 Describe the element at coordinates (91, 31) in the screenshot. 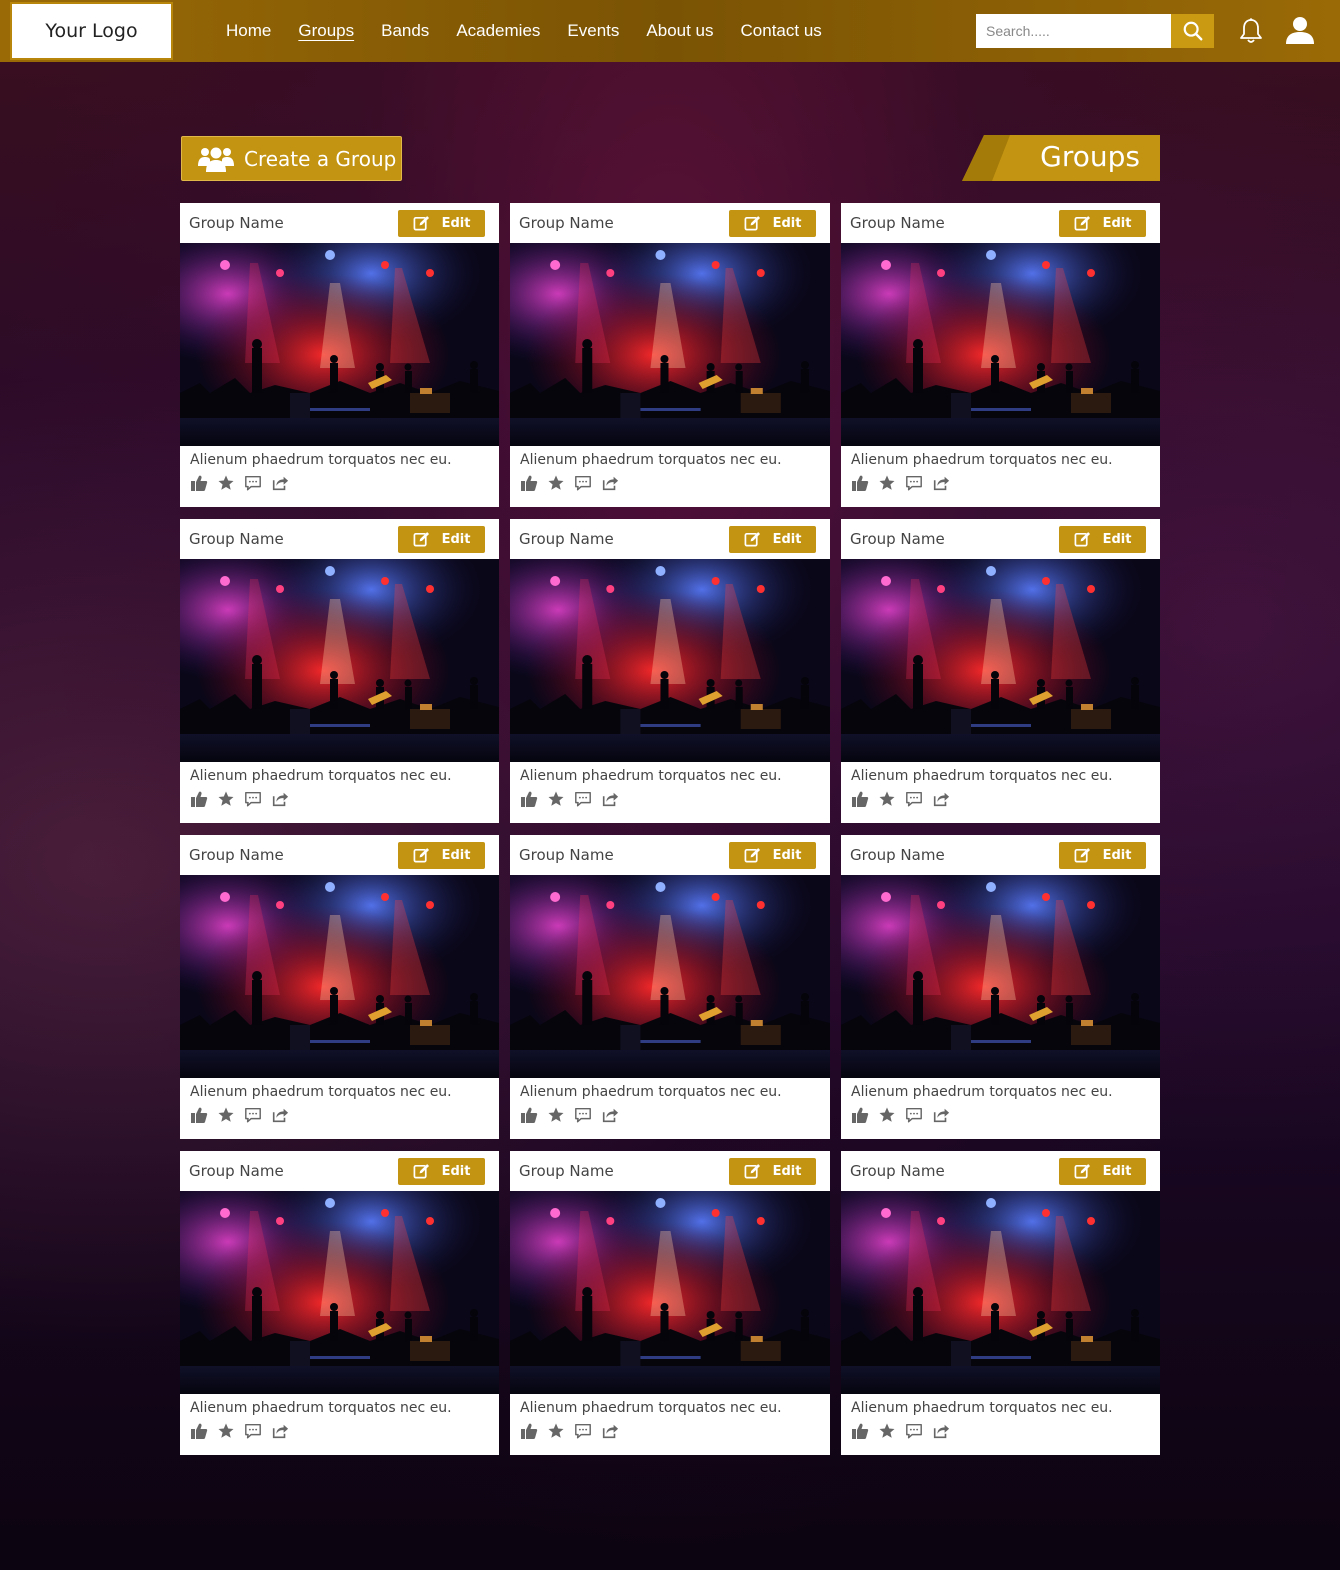

I see `logo: Your Logo` at that location.